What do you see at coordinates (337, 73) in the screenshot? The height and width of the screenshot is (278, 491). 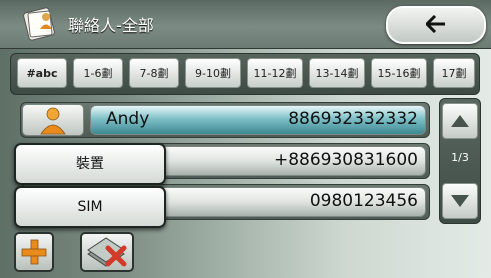 I see `filter-tab-13-14: 13-14劃` at bounding box center [337, 73].